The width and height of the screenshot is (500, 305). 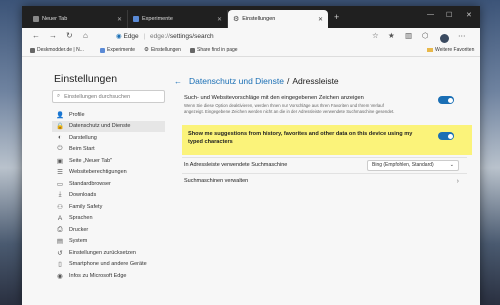 I want to click on bookmark-label: Einstellungen, so click(x=165, y=50).